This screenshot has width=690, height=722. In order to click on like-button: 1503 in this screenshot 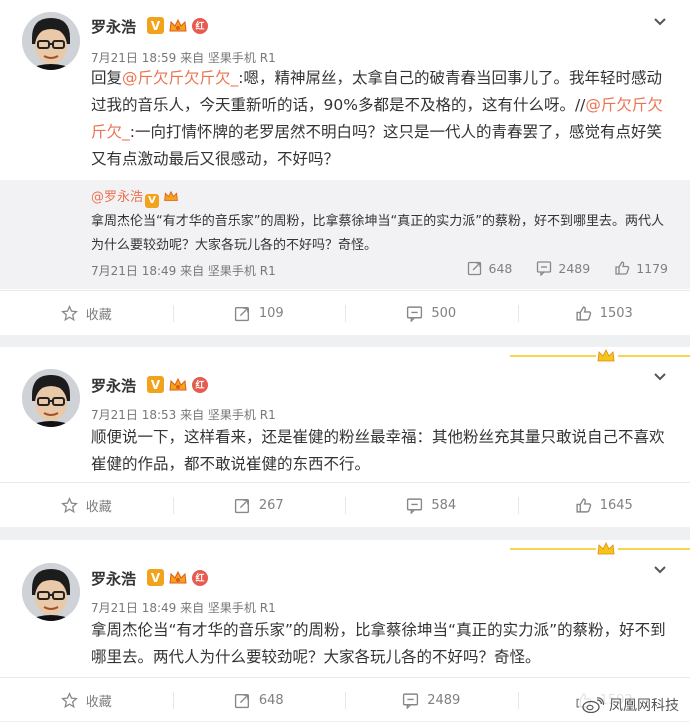, I will do `click(604, 313)`.